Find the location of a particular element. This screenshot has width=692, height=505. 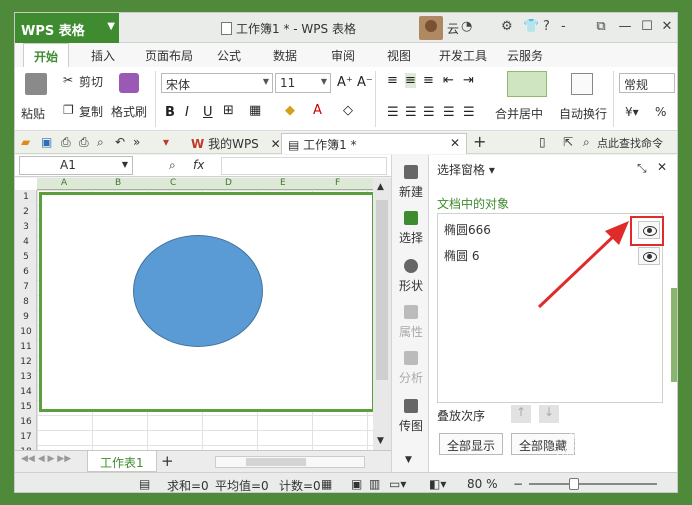

print-icon: ⎙ is located at coordinates (84, 142).